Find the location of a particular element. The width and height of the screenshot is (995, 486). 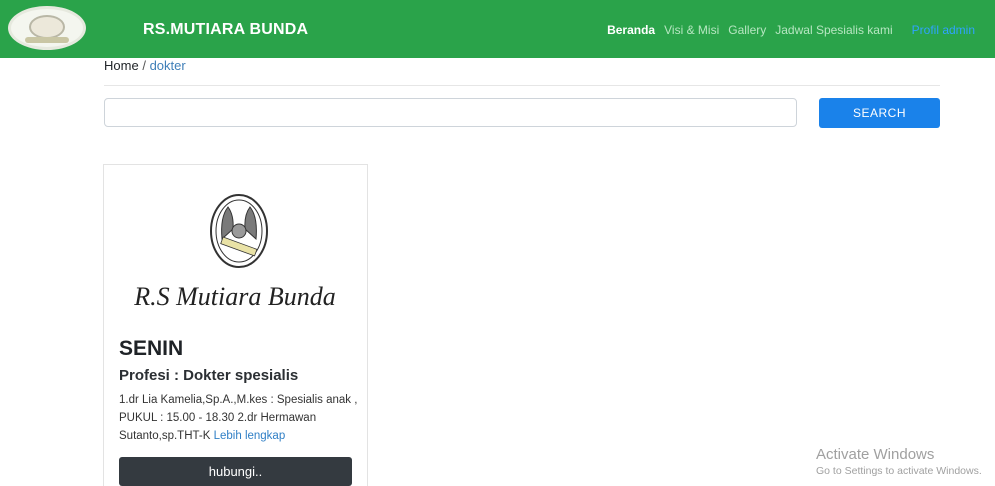

watermark-subtitle: Go to Settings to activate Windows. is located at coordinates (899, 471).